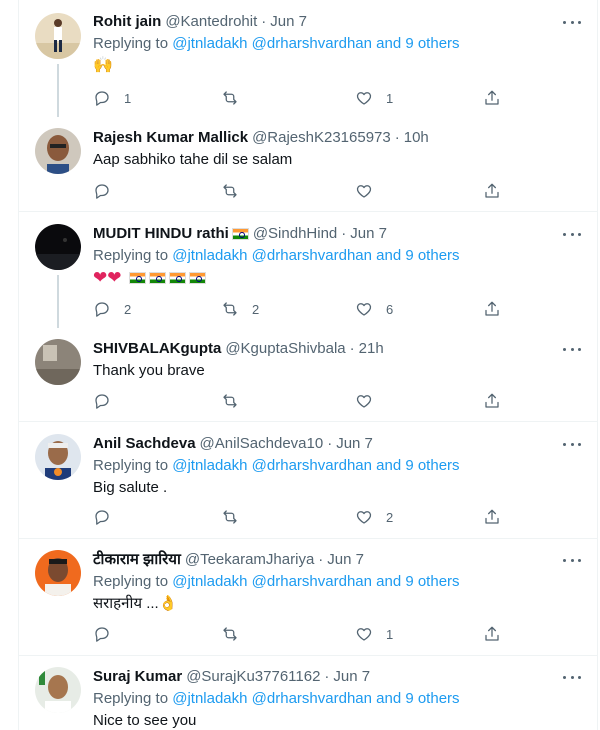  What do you see at coordinates (112, 98) in the screenshot?
I see `reply-button: 1` at bounding box center [112, 98].